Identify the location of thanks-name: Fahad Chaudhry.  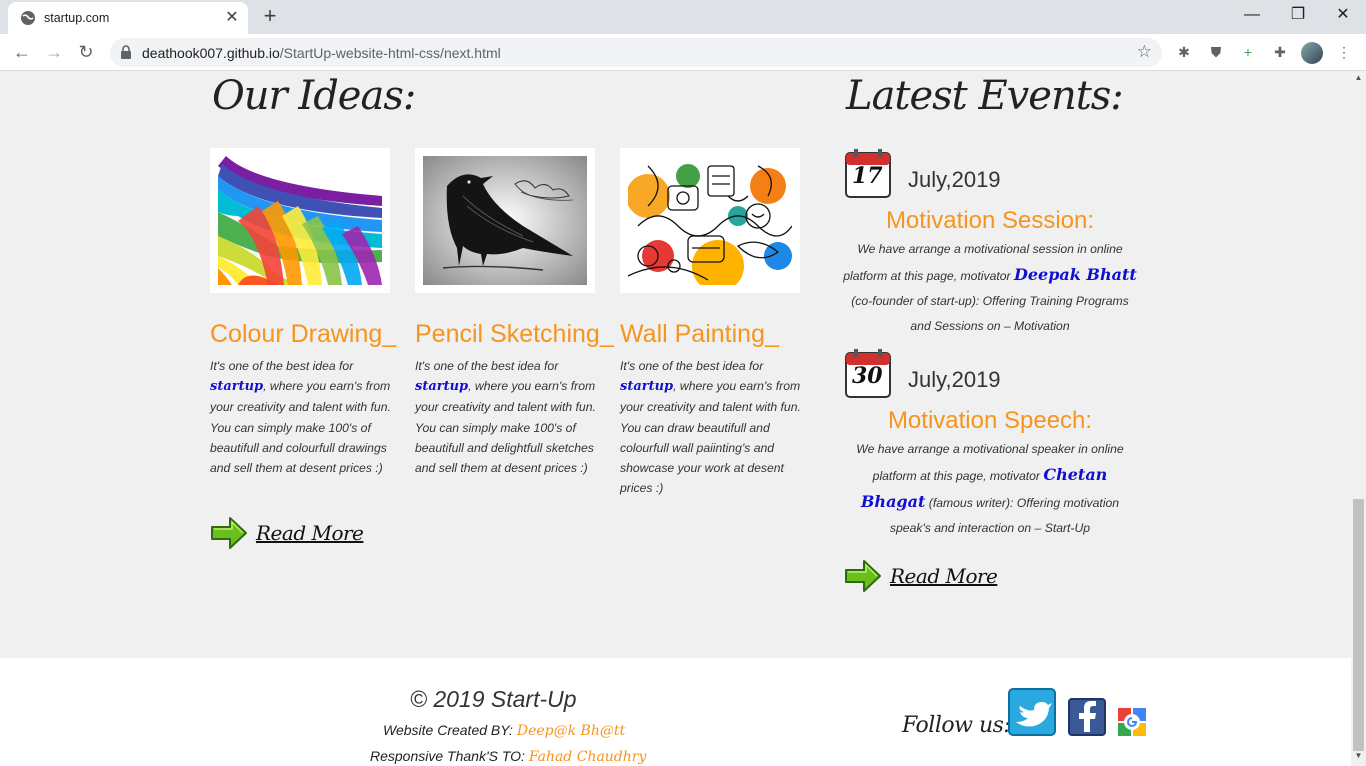
(587, 757).